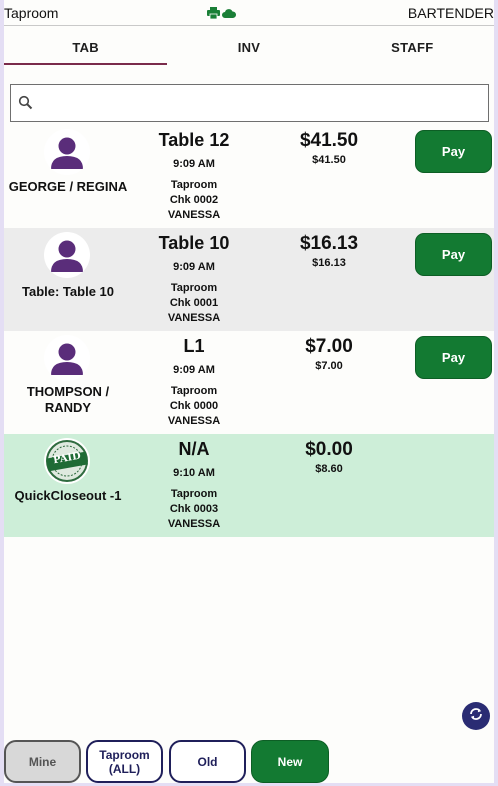 This screenshot has width=498, height=786. Describe the element at coordinates (249, 13) in the screenshot. I see `status-bar: Taproom BARTENDER` at that location.